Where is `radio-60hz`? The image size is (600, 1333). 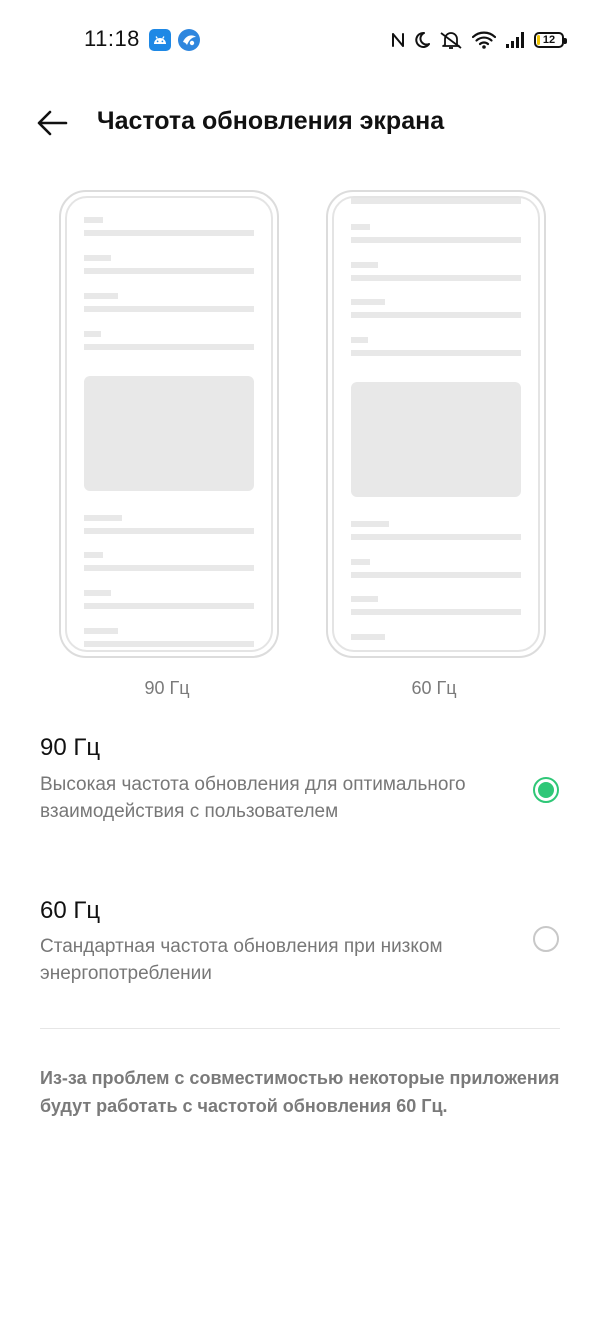 radio-60hz is located at coordinates (546, 939).